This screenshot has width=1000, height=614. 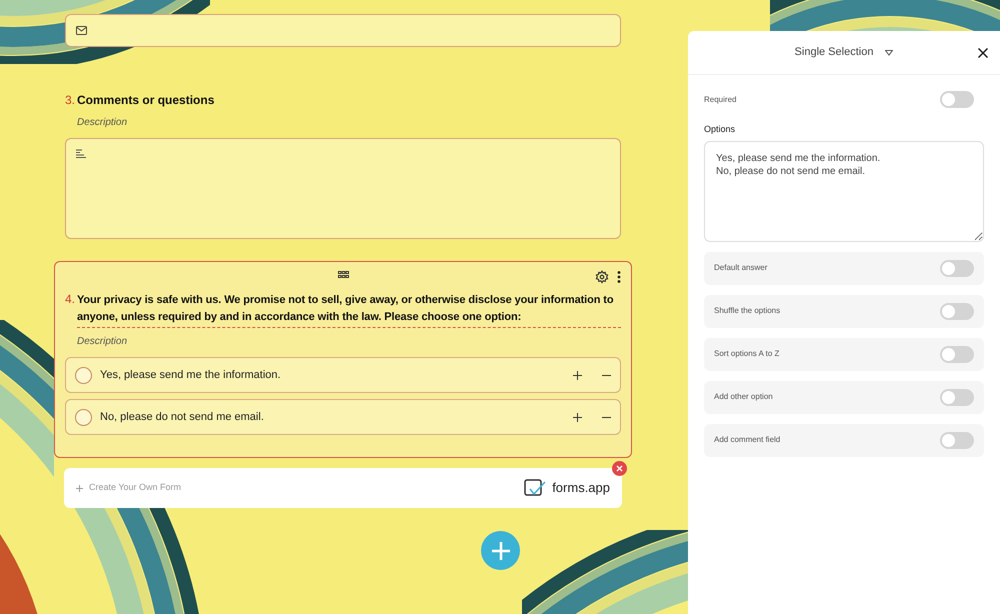 I want to click on logo-text: forms.app, so click(x=581, y=488).